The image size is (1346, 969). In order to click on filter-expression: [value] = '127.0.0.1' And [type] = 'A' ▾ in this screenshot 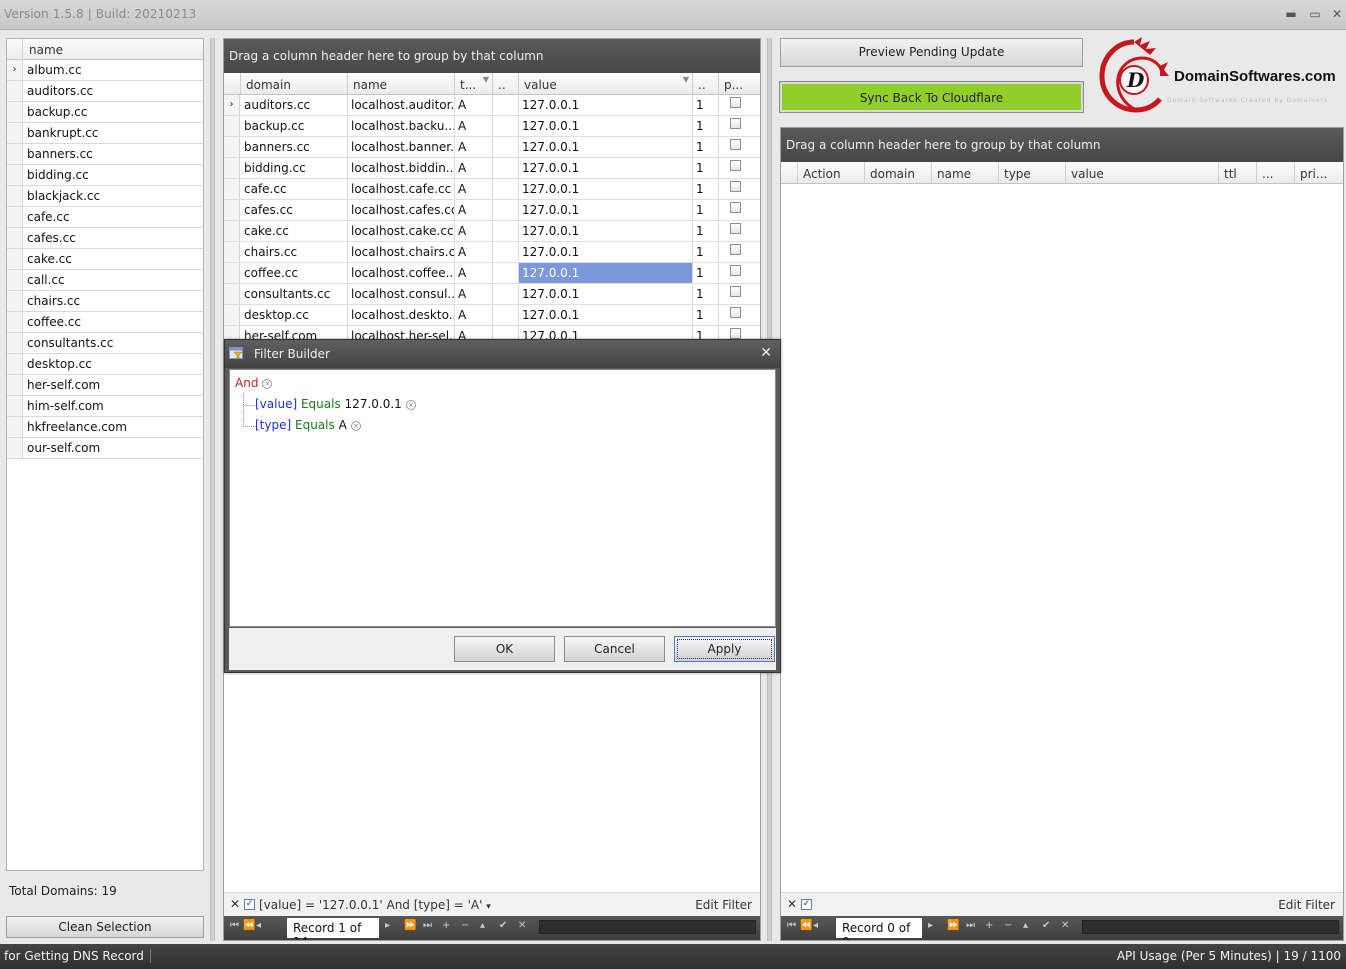, I will do `click(375, 905)`.